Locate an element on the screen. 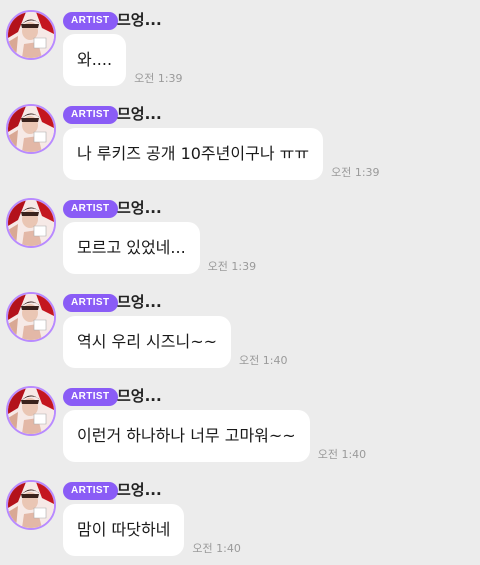 This screenshot has width=480, height=565. message-bubble: 역시 우리 시즈니~~ 오전 1:40 is located at coordinates (175, 342).